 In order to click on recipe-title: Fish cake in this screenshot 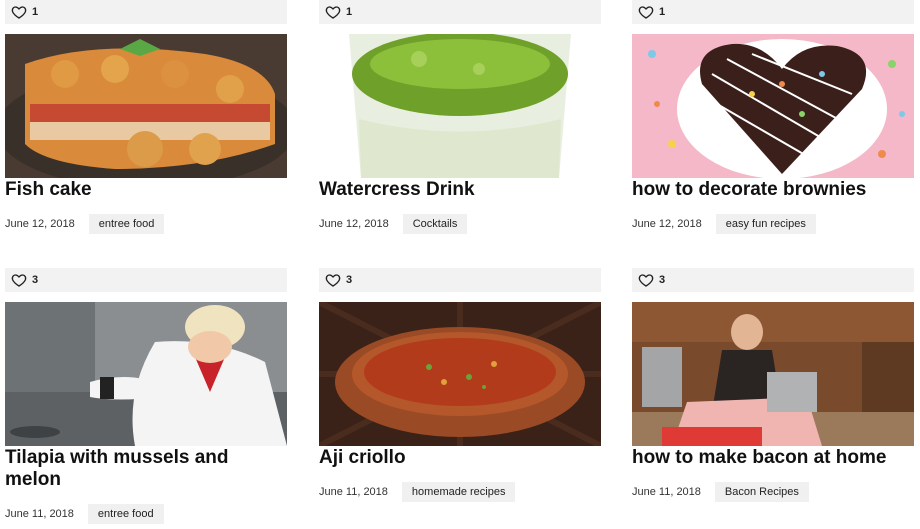, I will do `click(146, 190)`.